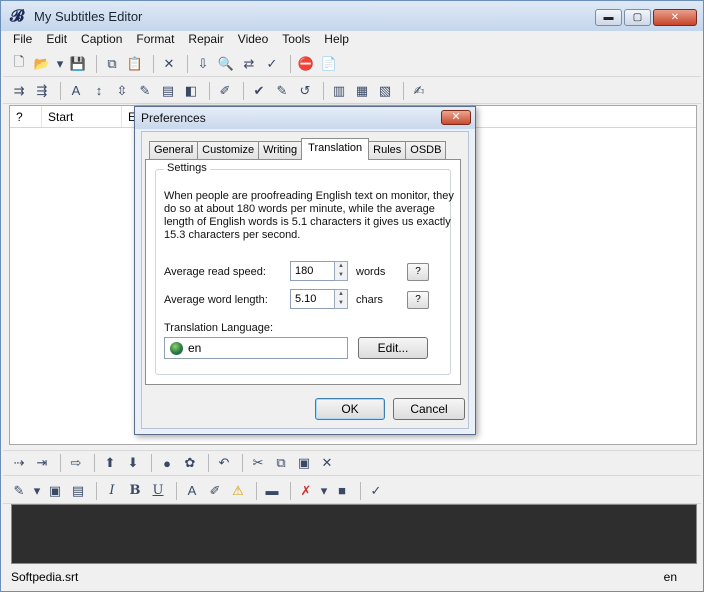 The width and height of the screenshot is (704, 592). I want to click on stop-icon: ⛔, so click(306, 64).